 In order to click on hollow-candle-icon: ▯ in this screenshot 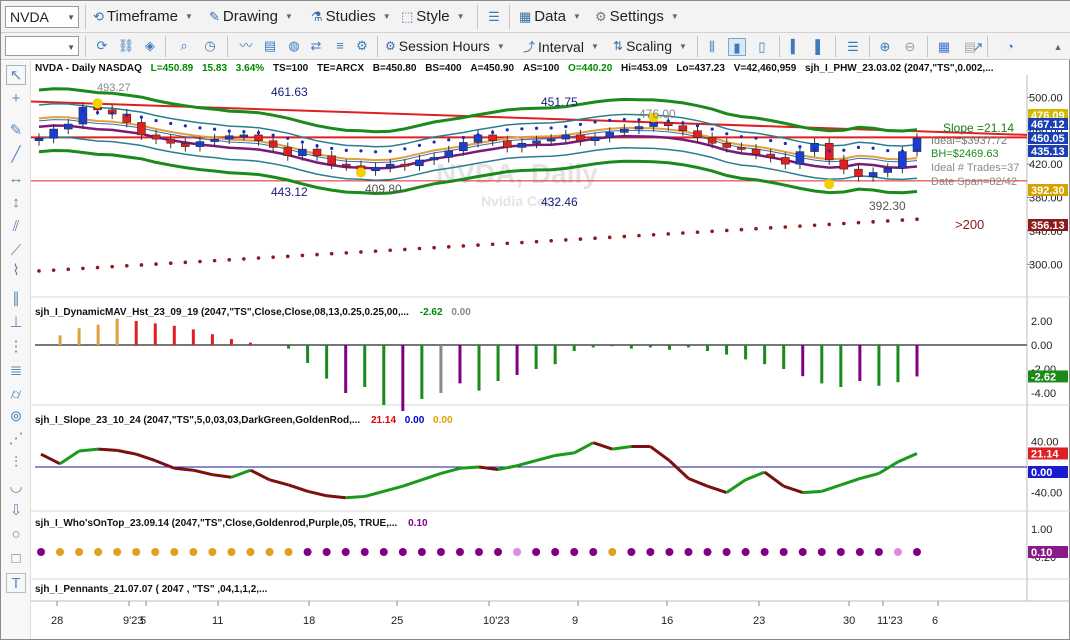, I will do `click(762, 47)`.